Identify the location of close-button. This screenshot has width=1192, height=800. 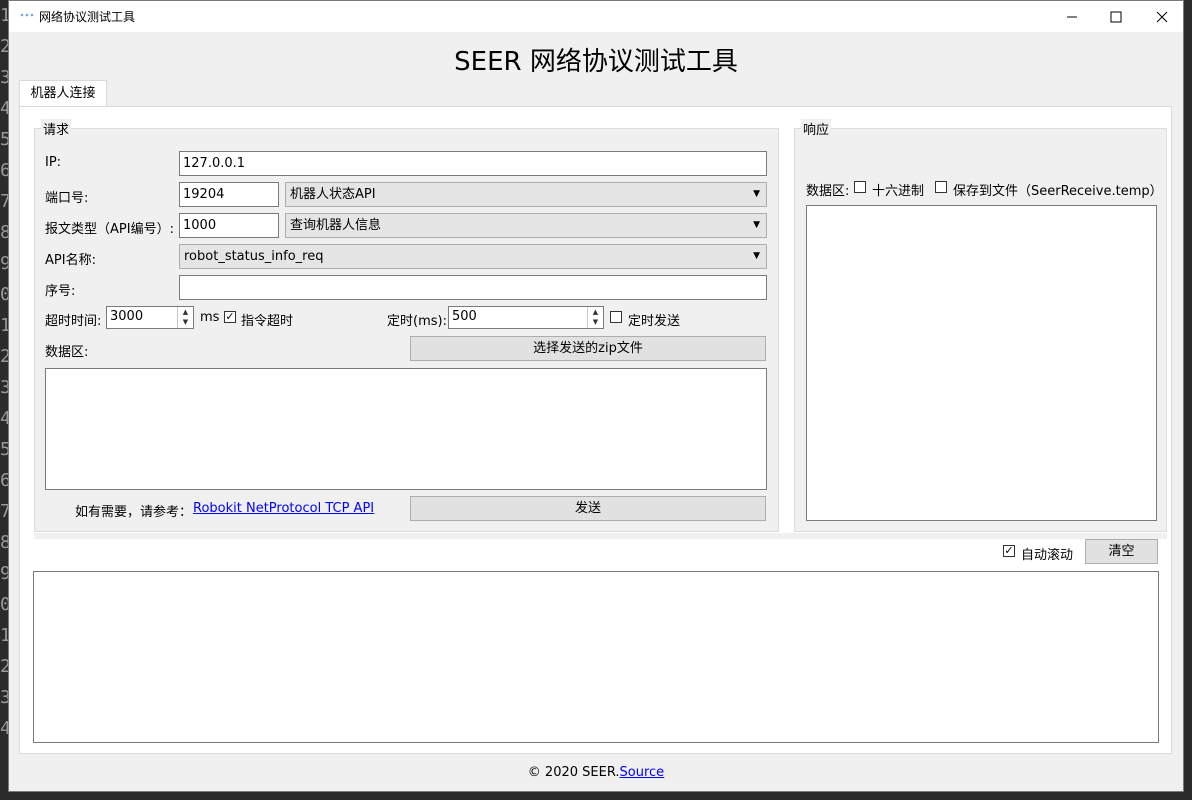
(1162, 16).